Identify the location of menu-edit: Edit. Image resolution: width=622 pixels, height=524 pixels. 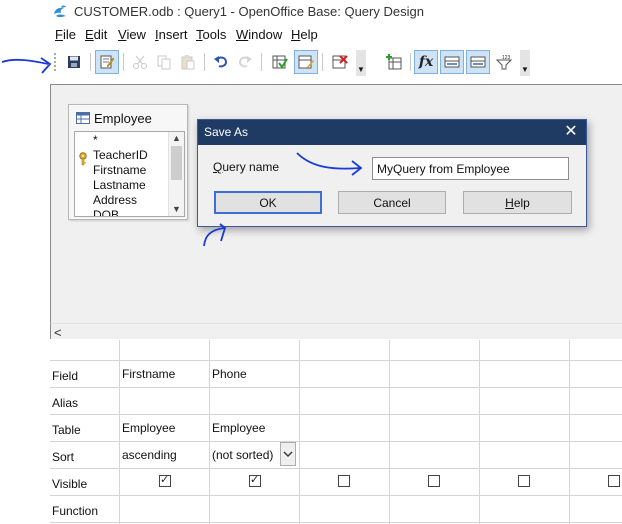
(96, 34).